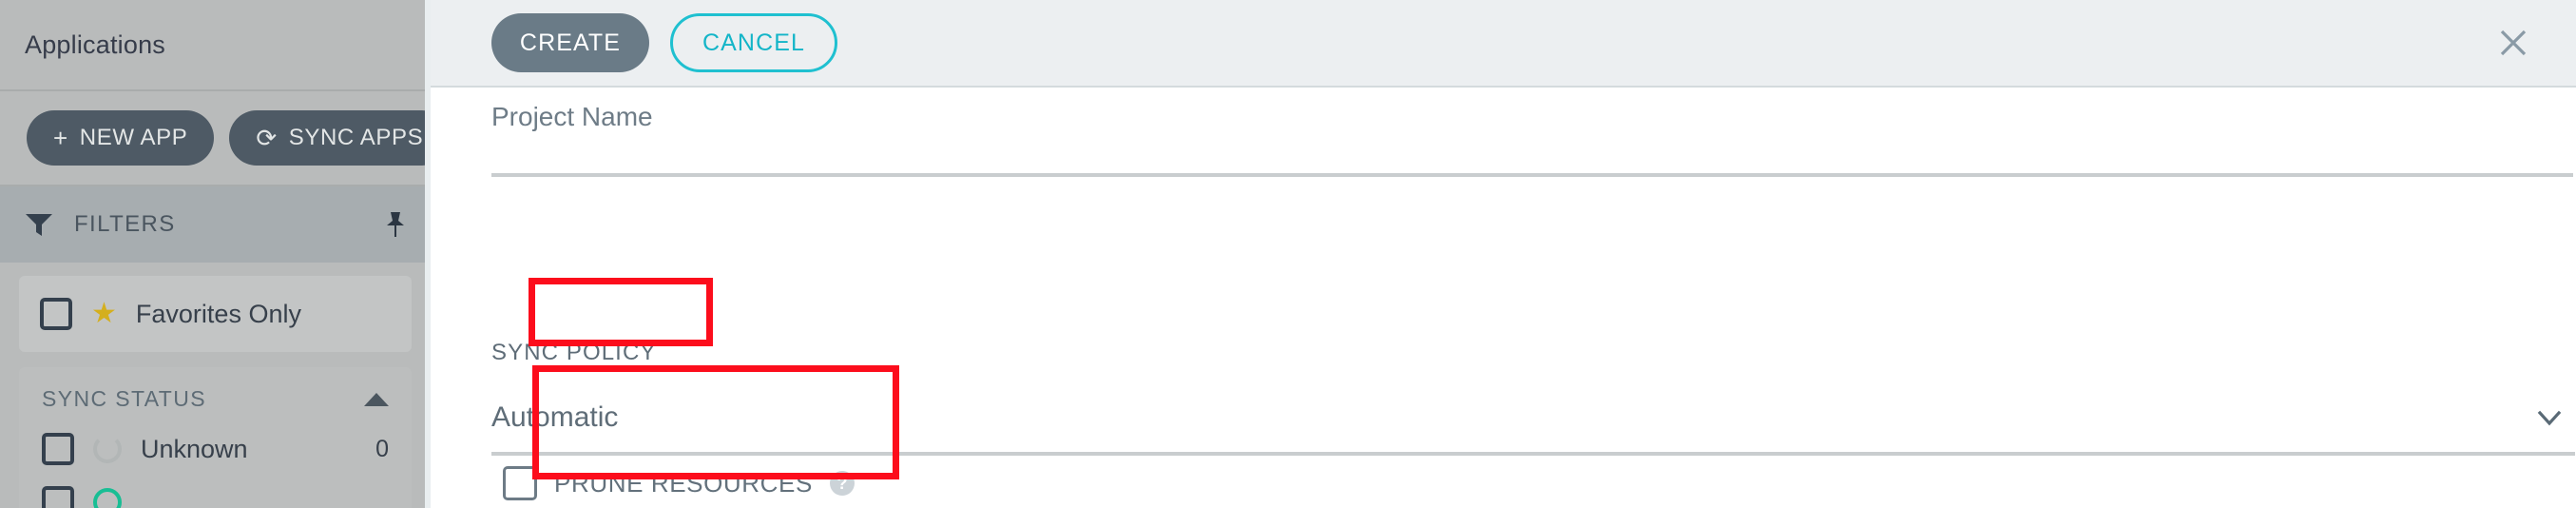 This screenshot has height=508, width=2576. I want to click on favorites-filter-card: ★ Favorites Only, so click(216, 314).